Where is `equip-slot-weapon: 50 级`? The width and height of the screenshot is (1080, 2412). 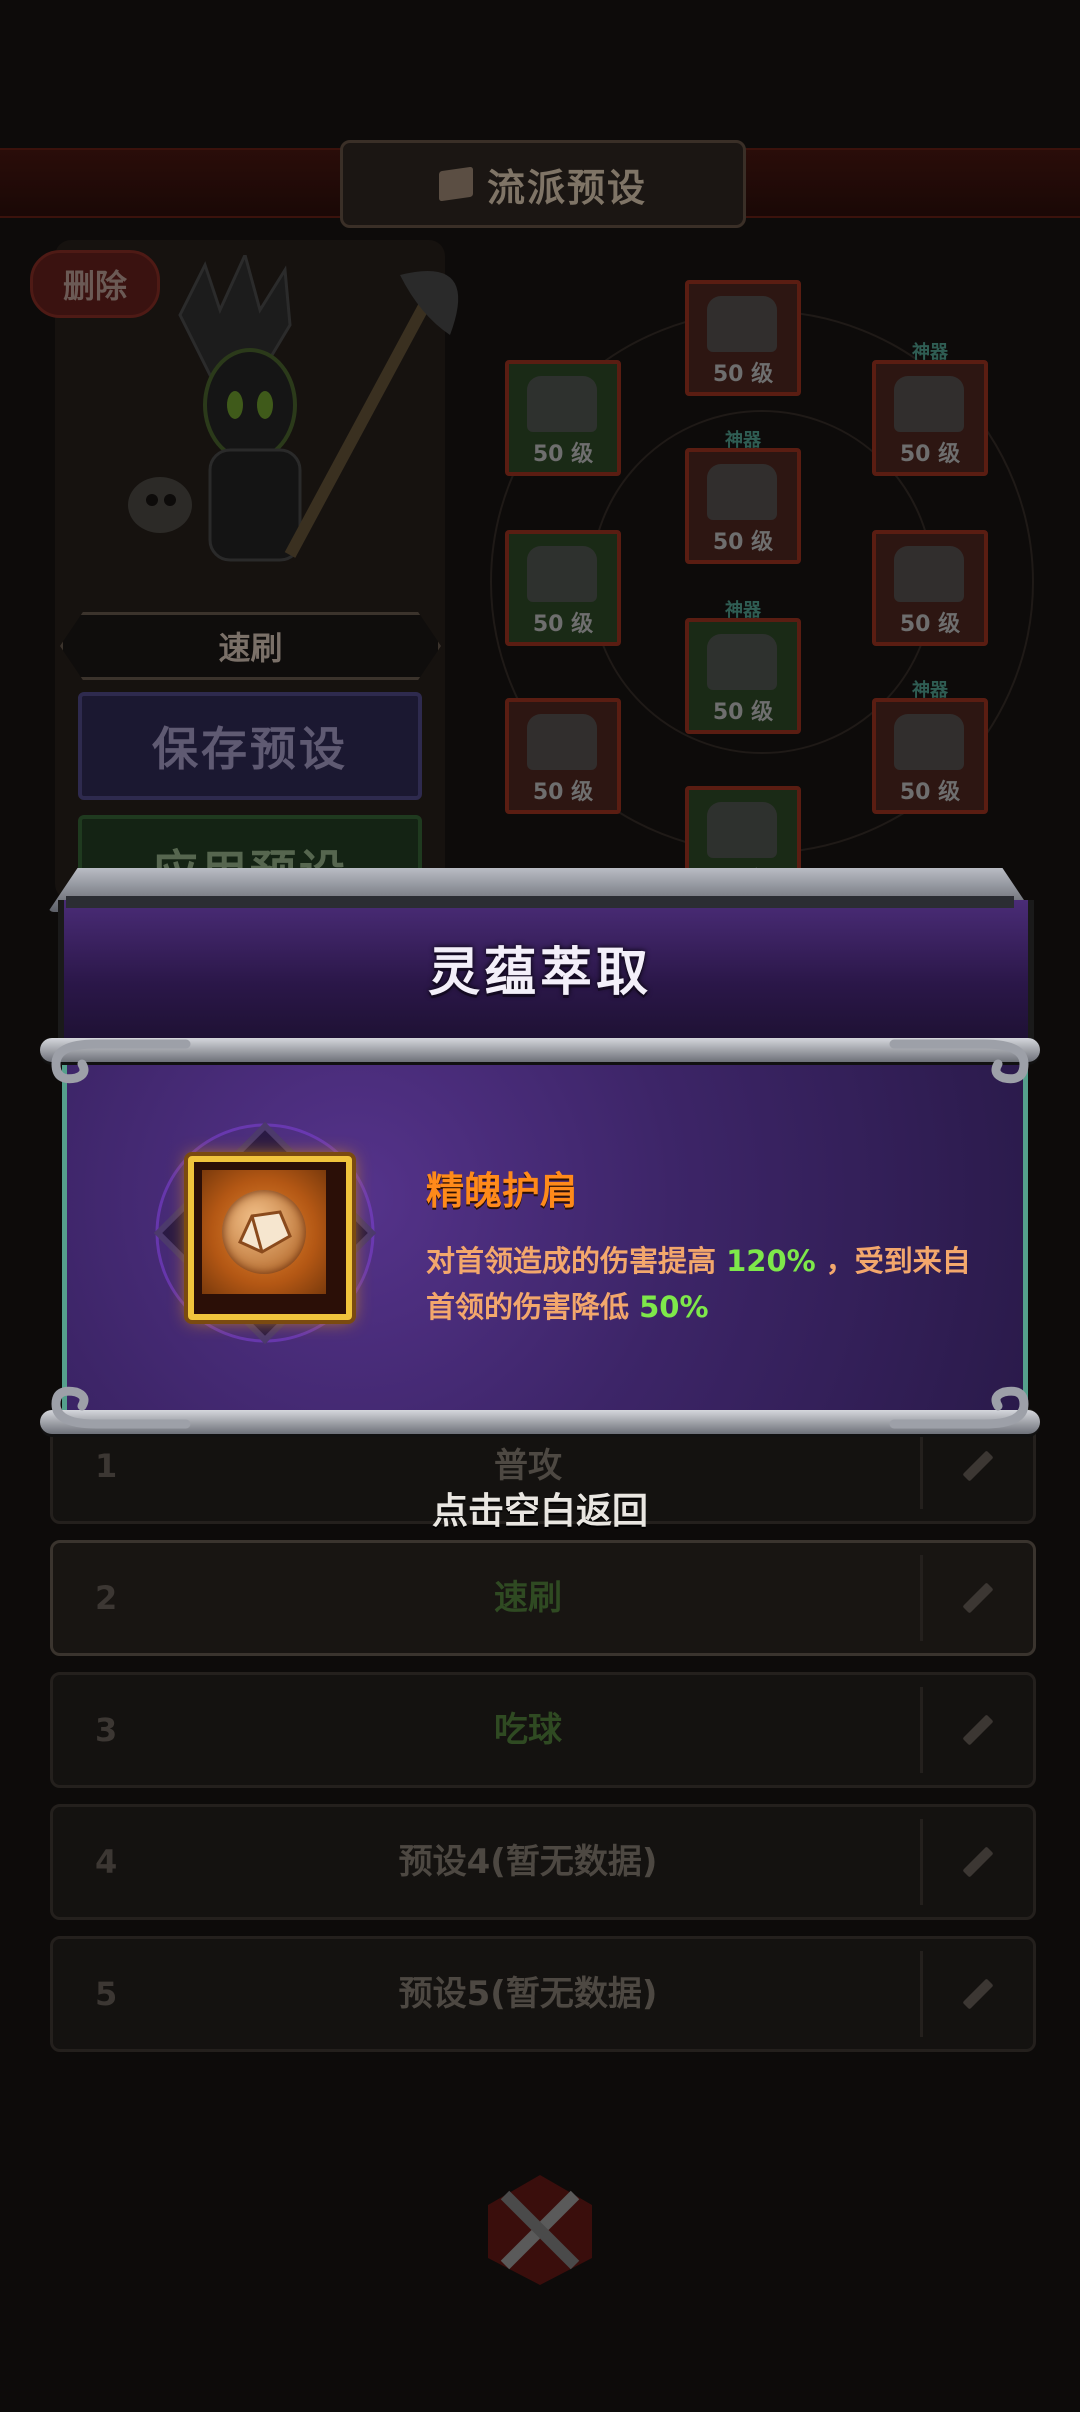
equip-slot-weapon: 50 级 is located at coordinates (563, 756).